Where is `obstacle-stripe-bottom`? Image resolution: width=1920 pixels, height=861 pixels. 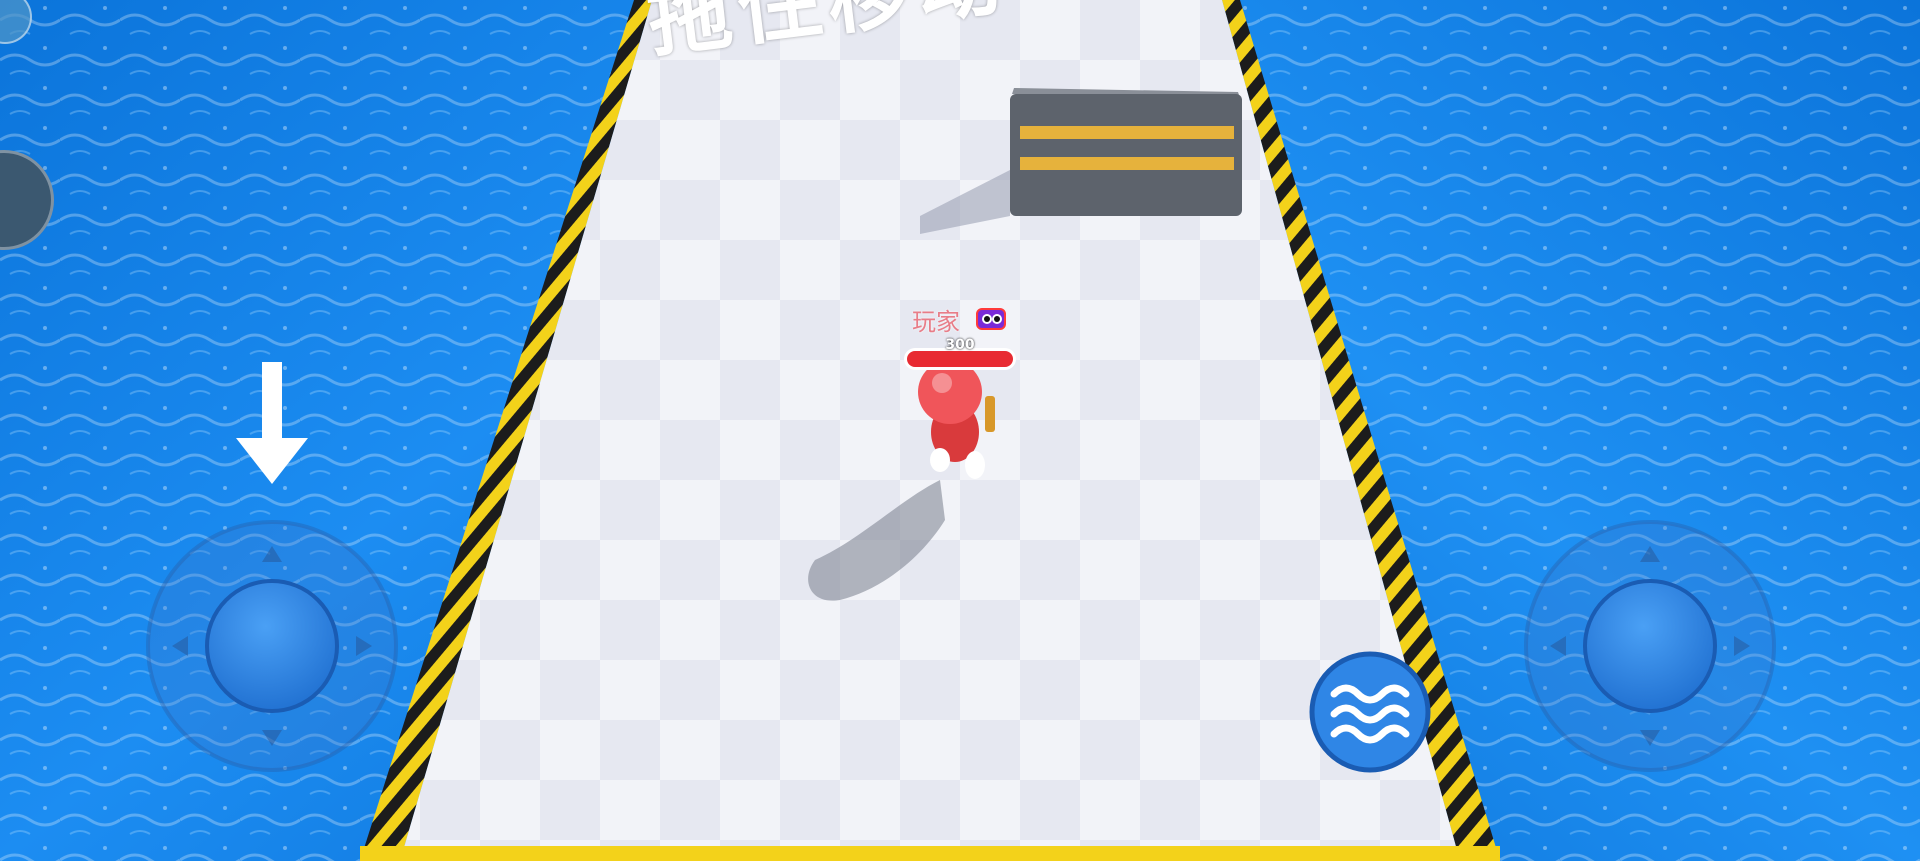 obstacle-stripe-bottom is located at coordinates (1127, 163).